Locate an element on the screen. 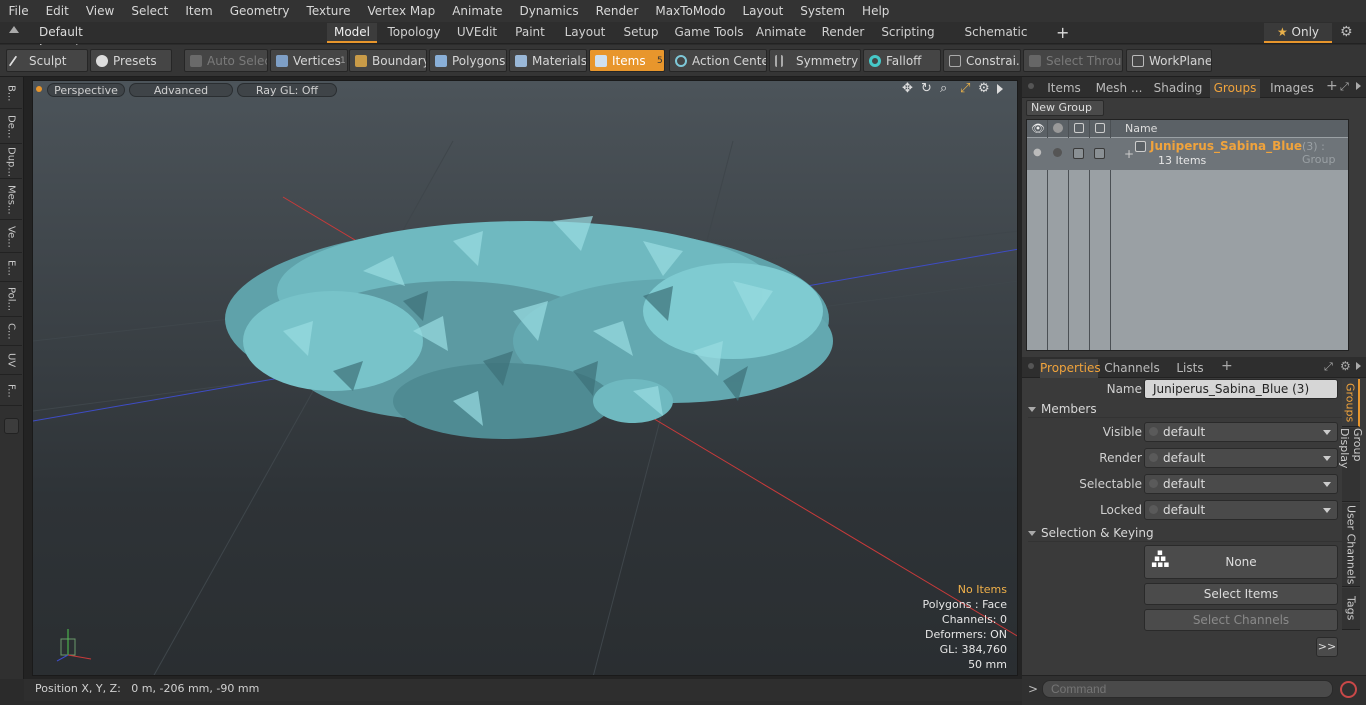  new-group-button: New Group is located at coordinates (1065, 108).